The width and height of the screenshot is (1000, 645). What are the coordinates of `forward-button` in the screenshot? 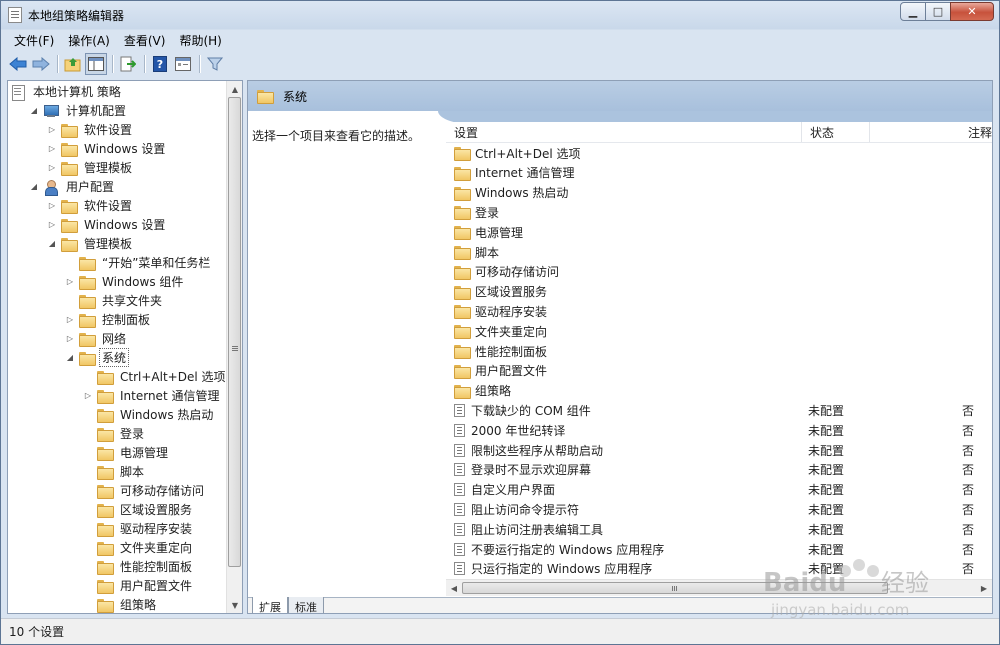 It's located at (41, 64).